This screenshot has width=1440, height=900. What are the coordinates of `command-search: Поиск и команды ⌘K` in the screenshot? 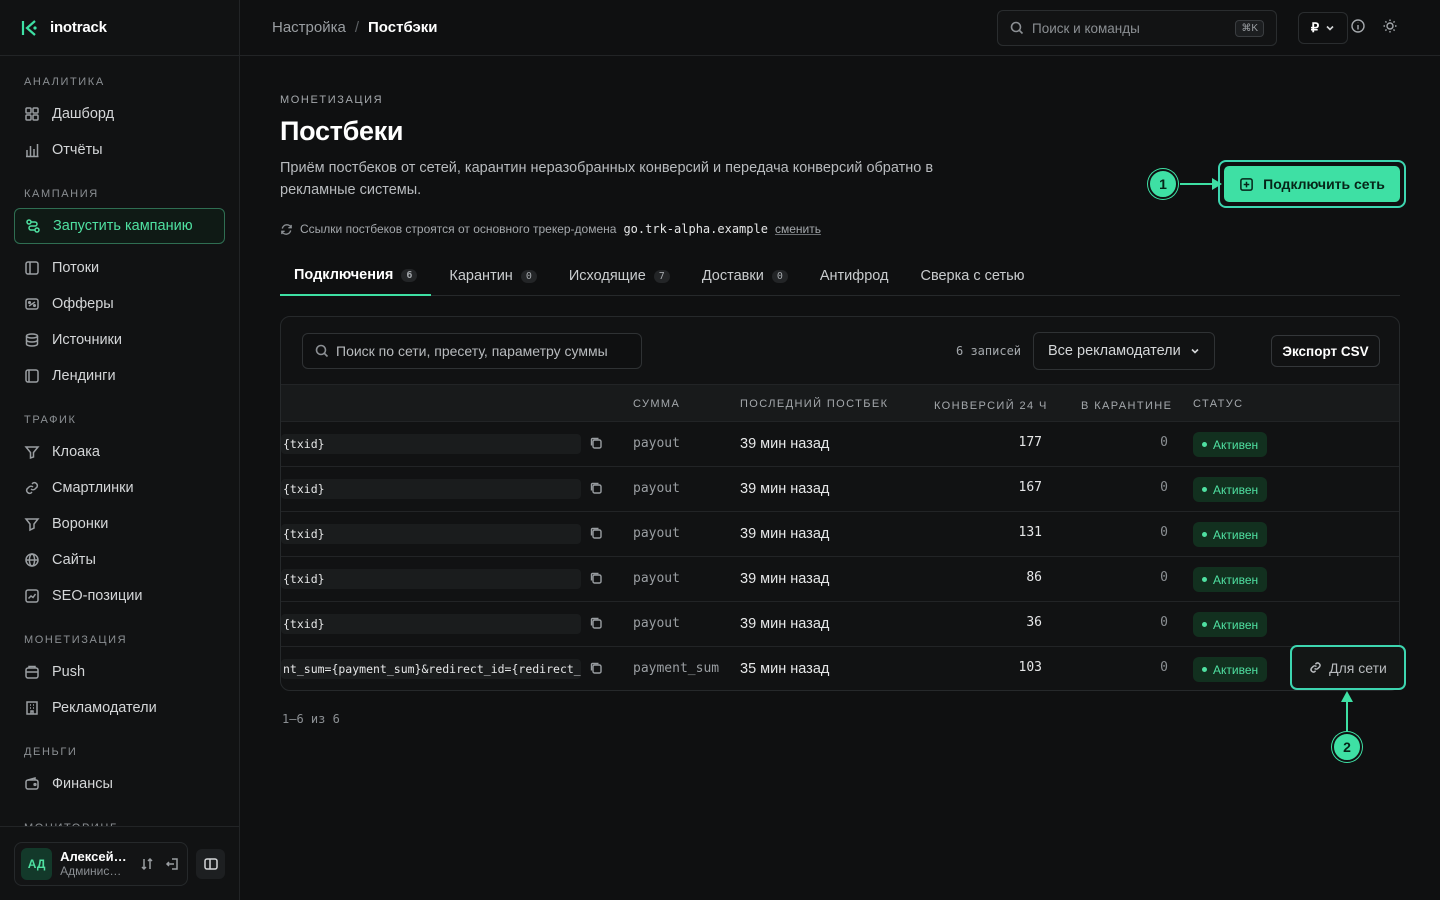 It's located at (1137, 28).